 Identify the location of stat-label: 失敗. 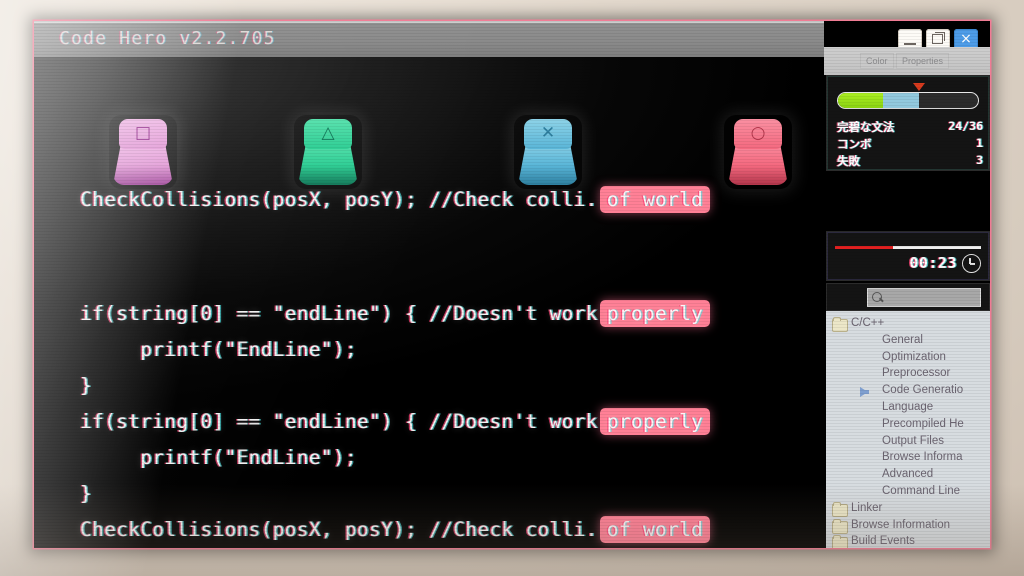
(848, 161).